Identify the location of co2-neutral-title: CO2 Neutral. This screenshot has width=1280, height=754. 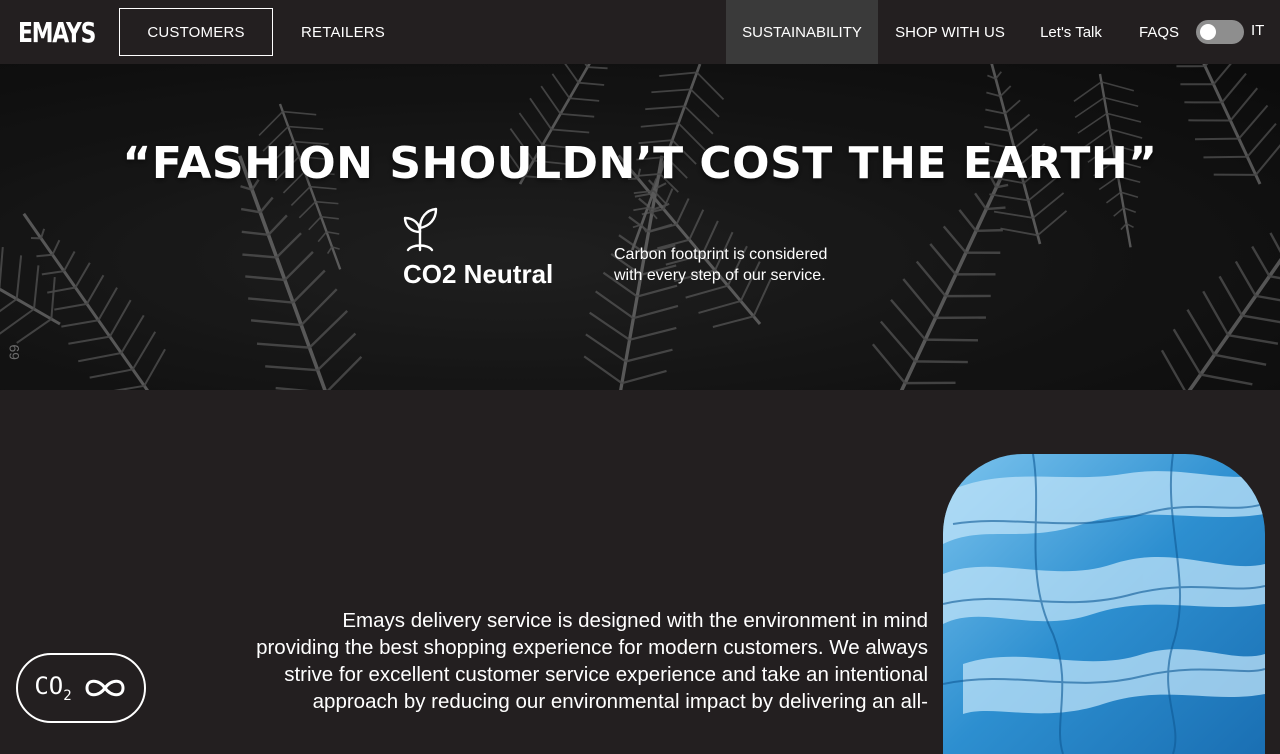
(478, 274).